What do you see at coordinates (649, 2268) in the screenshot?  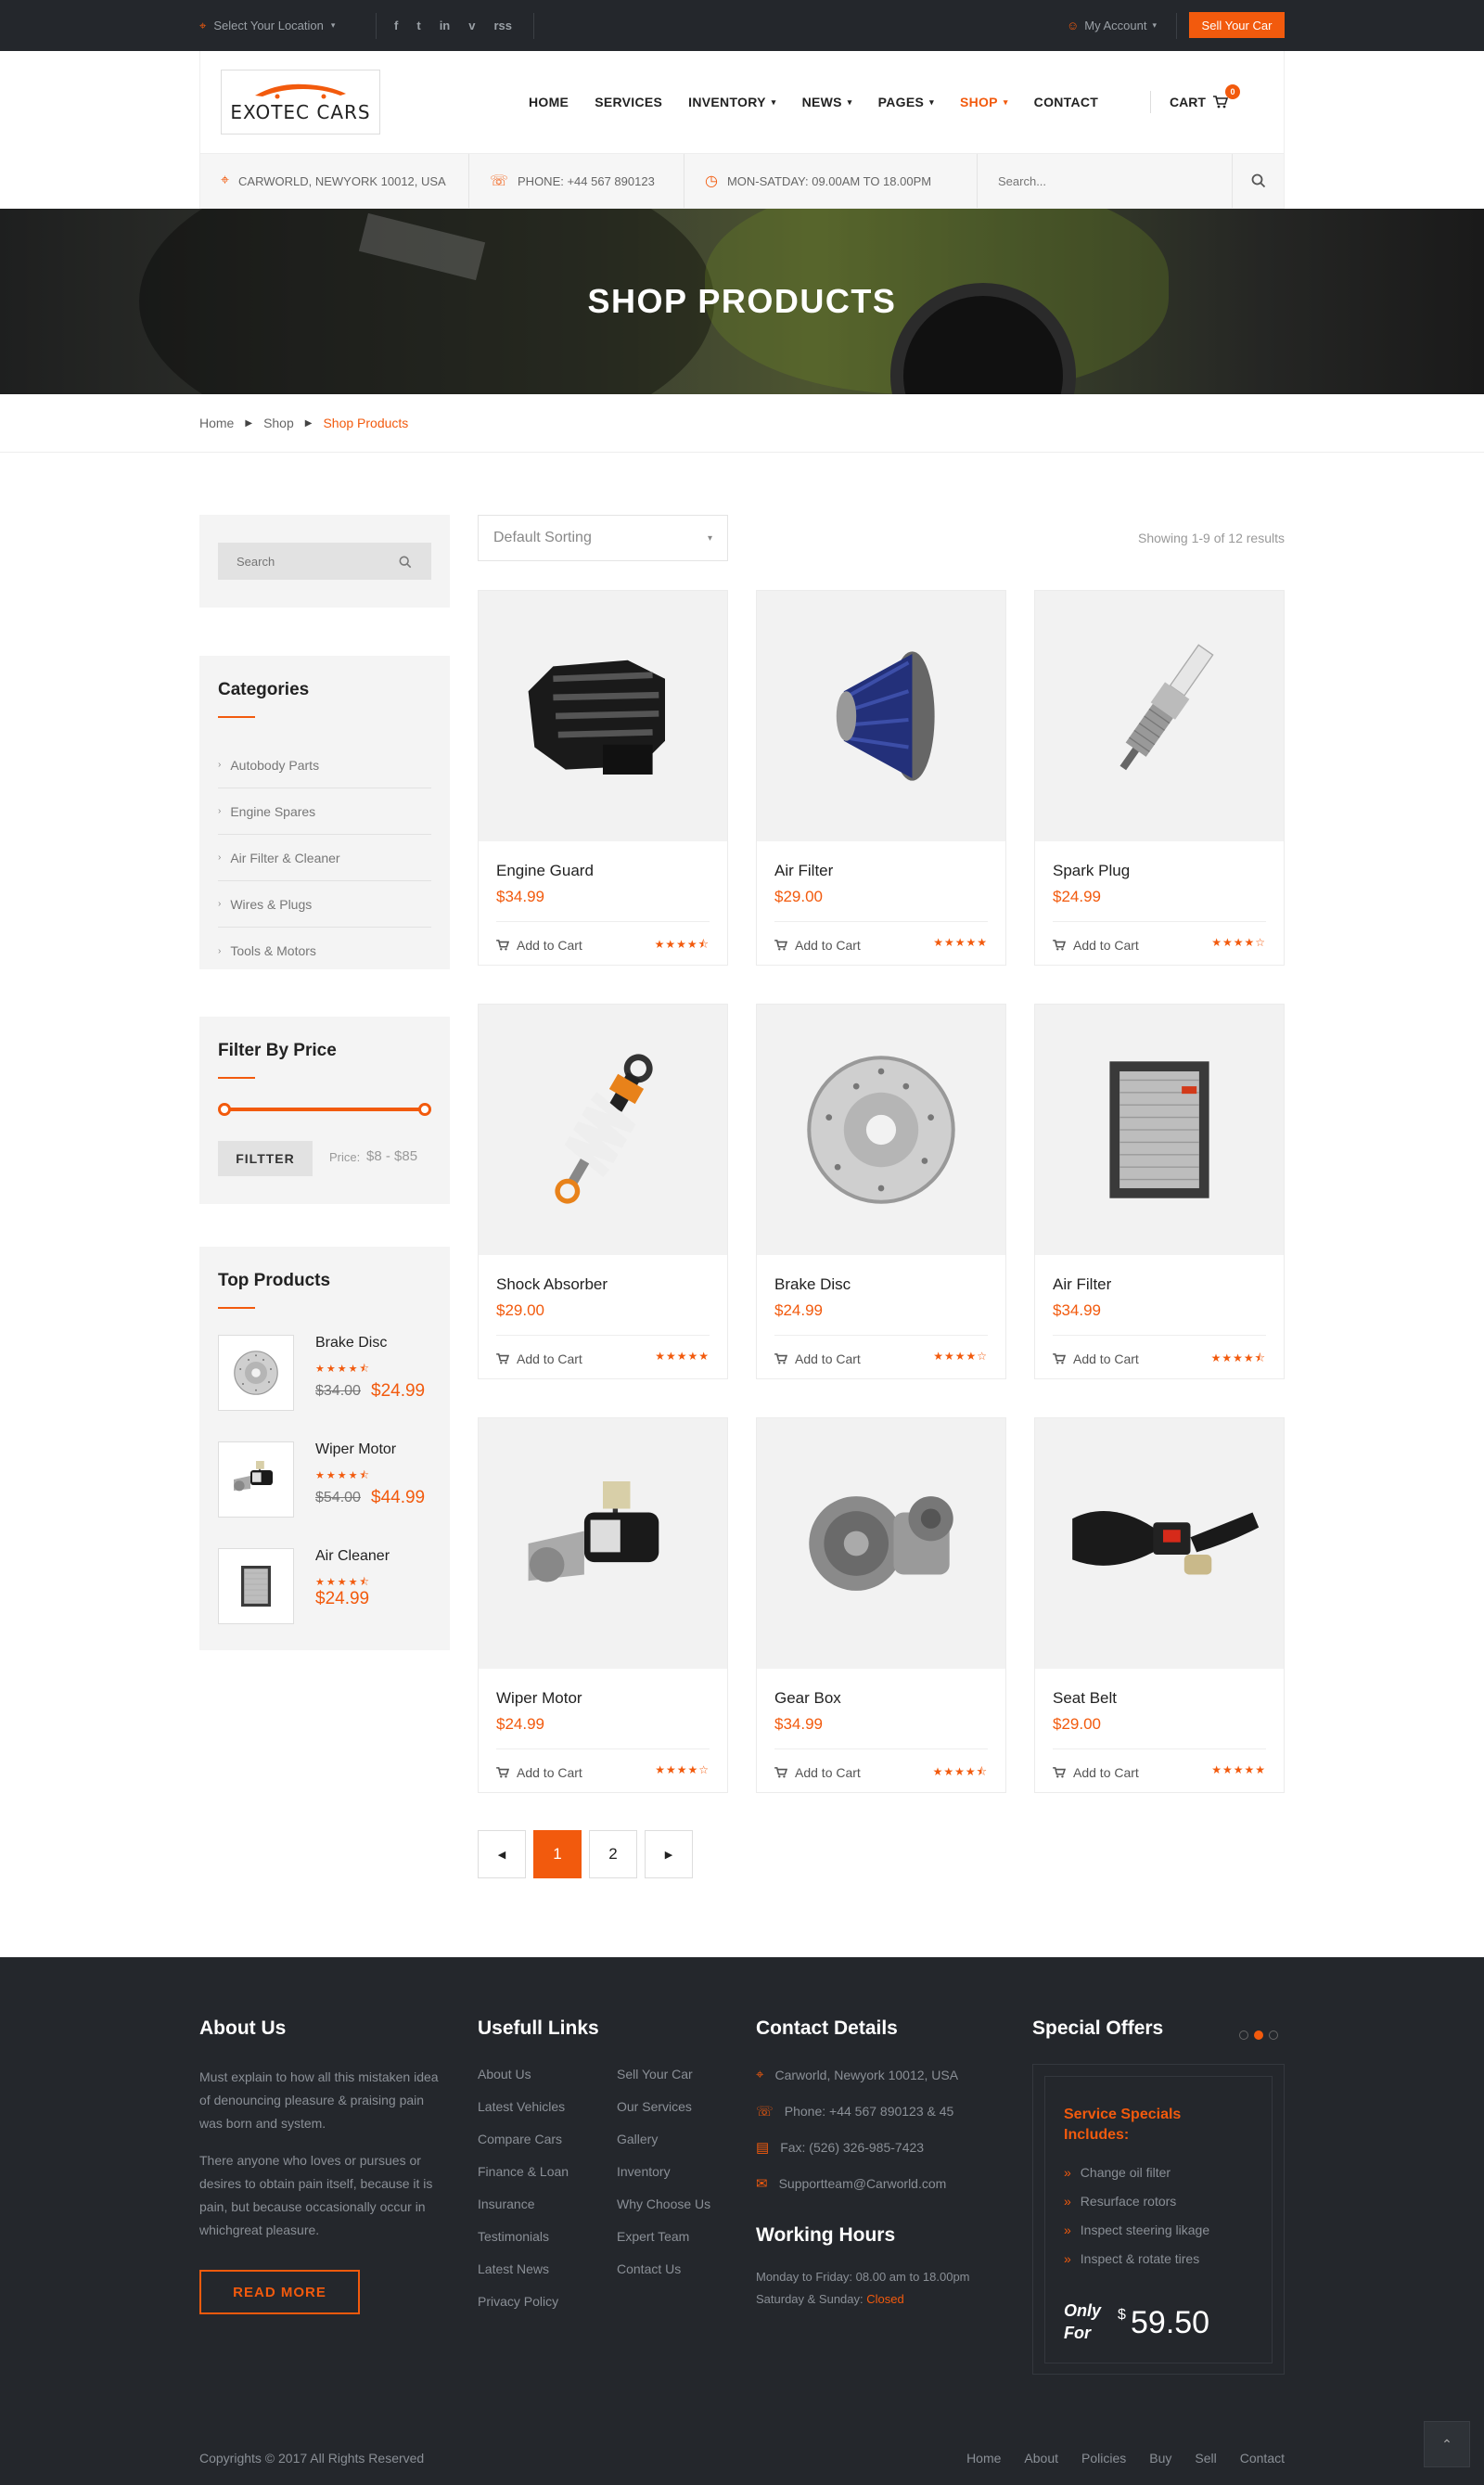 I see `footer-link: Contact Us` at bounding box center [649, 2268].